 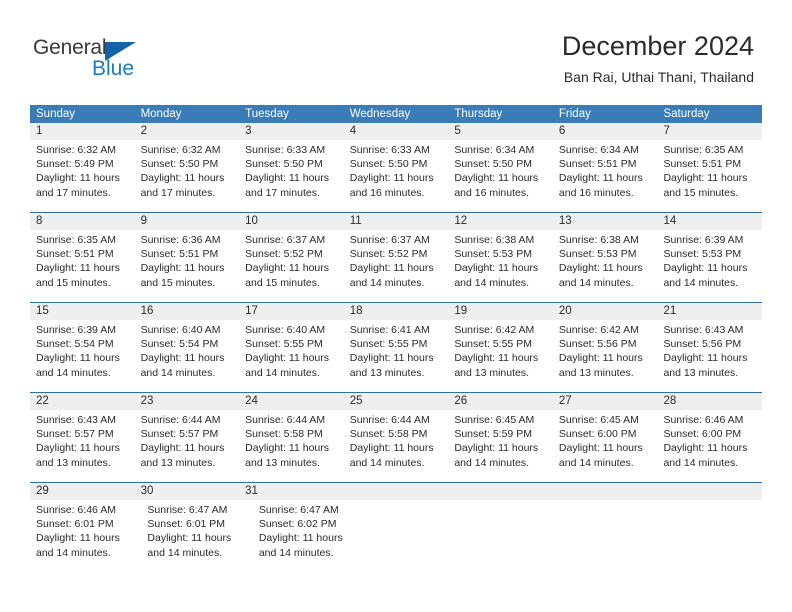 What do you see at coordinates (500, 131) in the screenshot?
I see `day-number: 5` at bounding box center [500, 131].